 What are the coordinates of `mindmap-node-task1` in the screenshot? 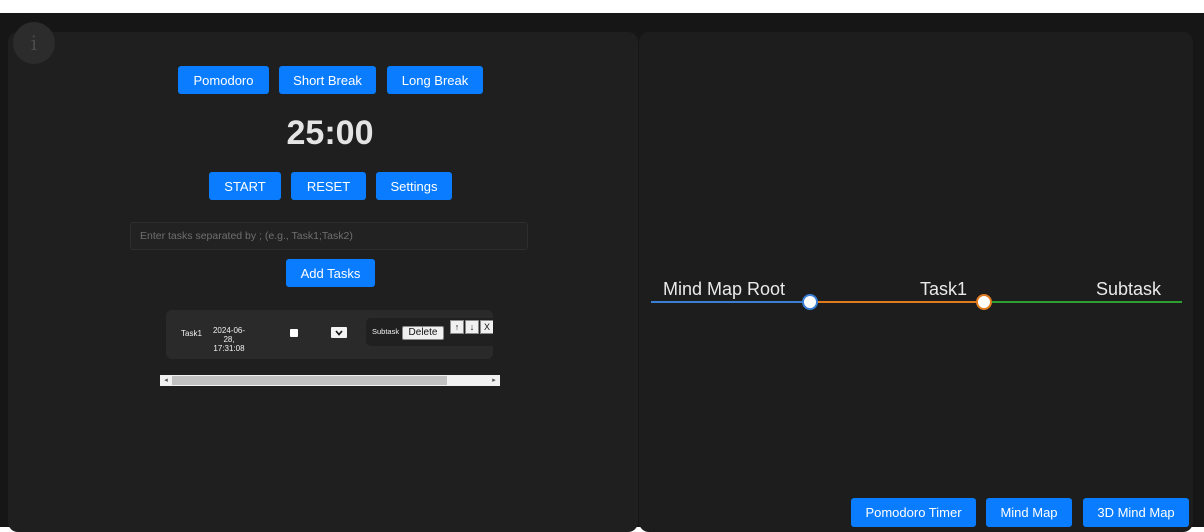 It's located at (984, 302).